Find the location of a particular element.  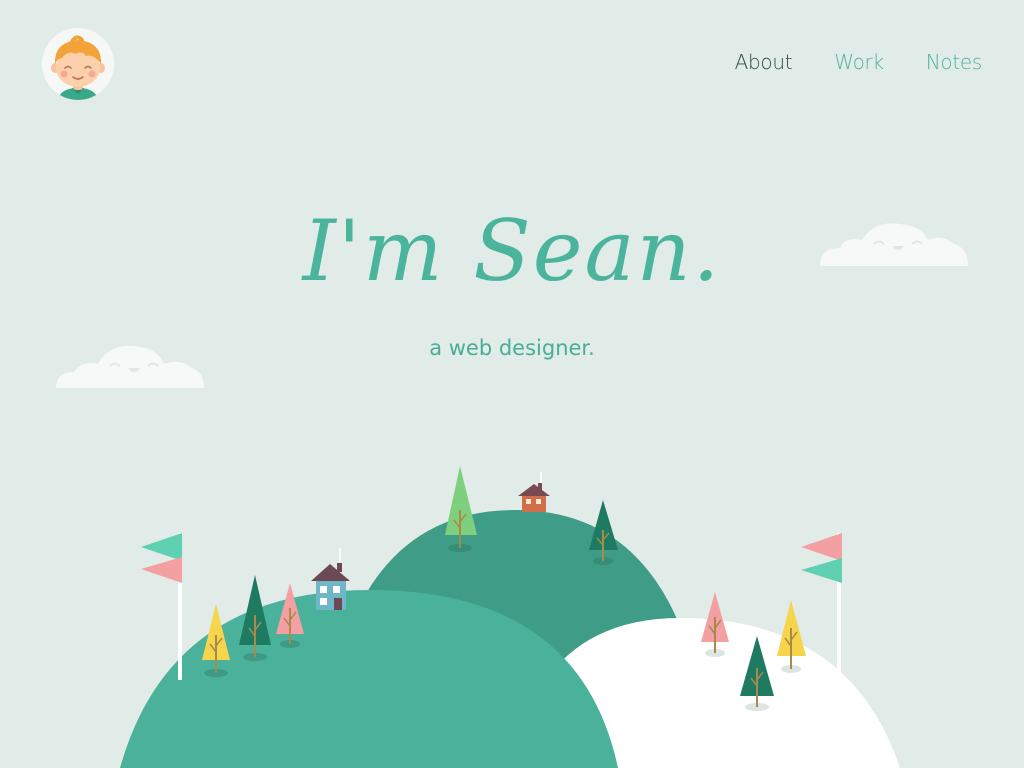

nav-link-work: Work is located at coordinates (859, 62).